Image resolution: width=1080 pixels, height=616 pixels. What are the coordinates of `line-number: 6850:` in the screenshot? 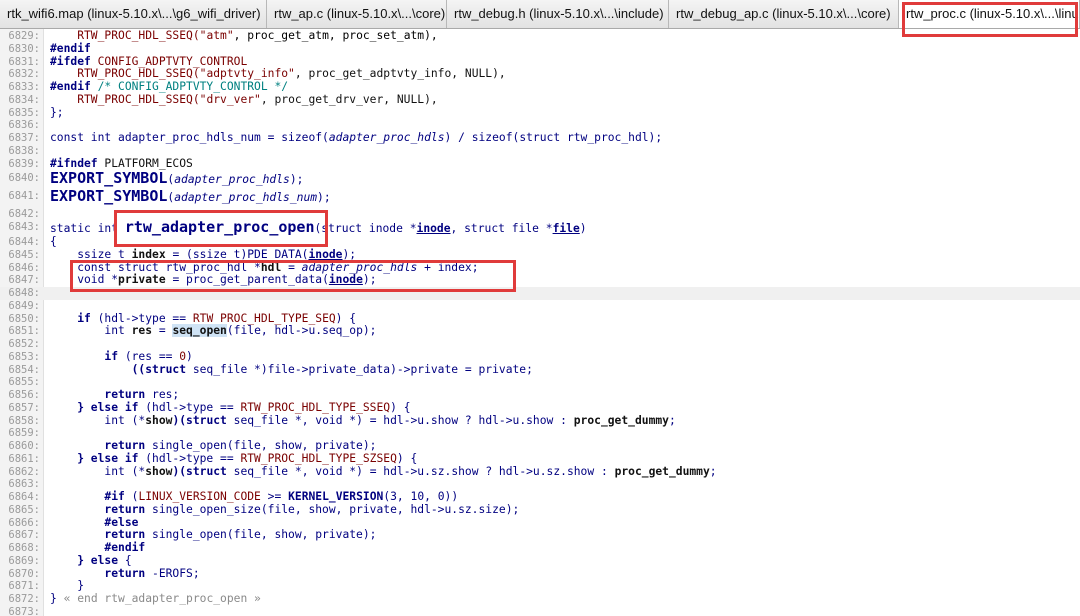 It's located at (24, 318).